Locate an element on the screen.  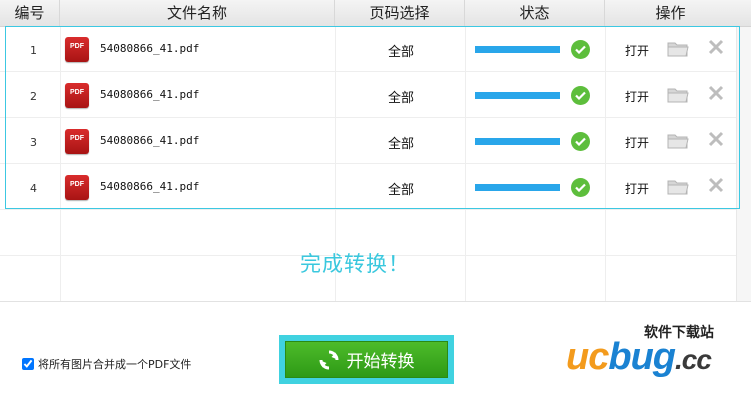
ucbug-watermark-logo: 软件下载站 ucbug.cc is located at coordinates (658, 357).